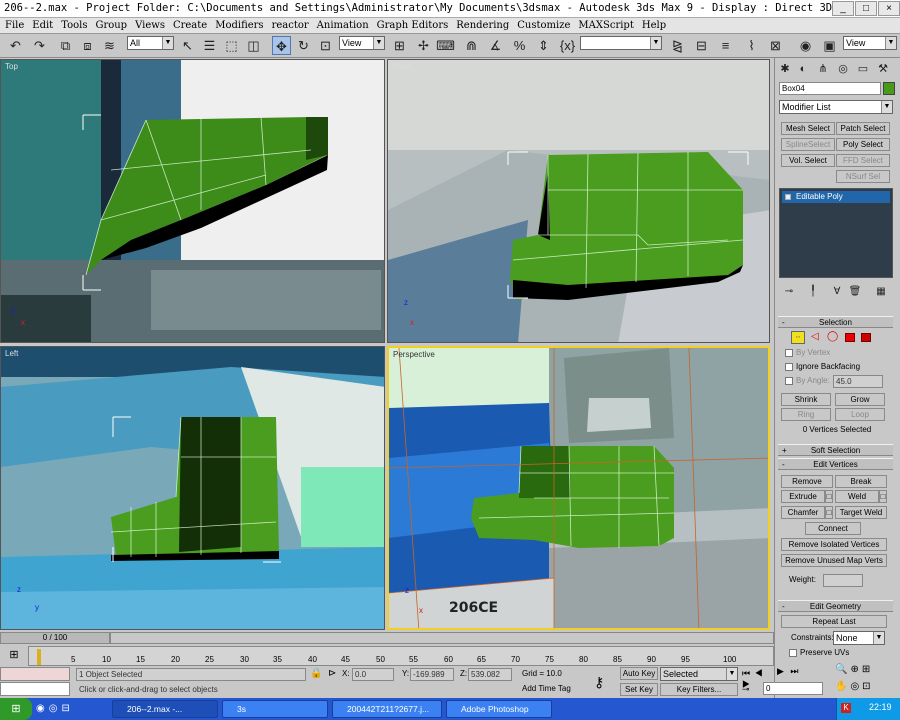  Describe the element at coordinates (187, 45) in the screenshot. I see `select-object-icon: ↖` at that location.